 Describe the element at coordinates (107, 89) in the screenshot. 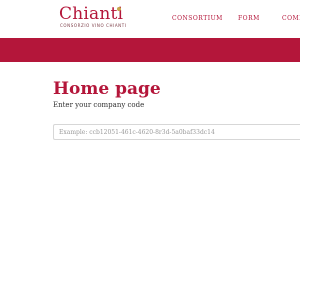

I see `page-title: Home page` at that location.